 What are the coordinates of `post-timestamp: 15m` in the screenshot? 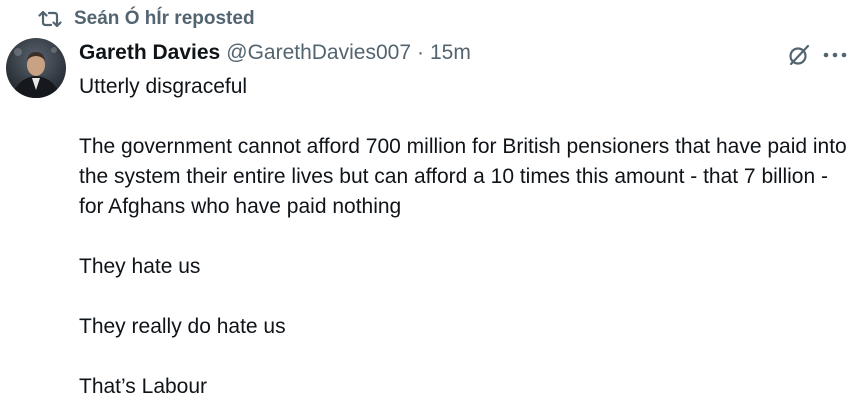 It's located at (450, 53).